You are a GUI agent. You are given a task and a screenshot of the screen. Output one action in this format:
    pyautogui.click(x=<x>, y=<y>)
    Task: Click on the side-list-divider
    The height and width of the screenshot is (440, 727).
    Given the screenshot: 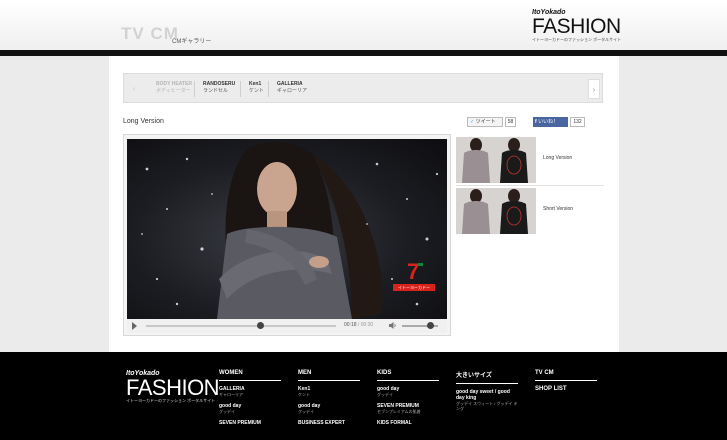 What is the action you would take?
    pyautogui.click(x=530, y=185)
    